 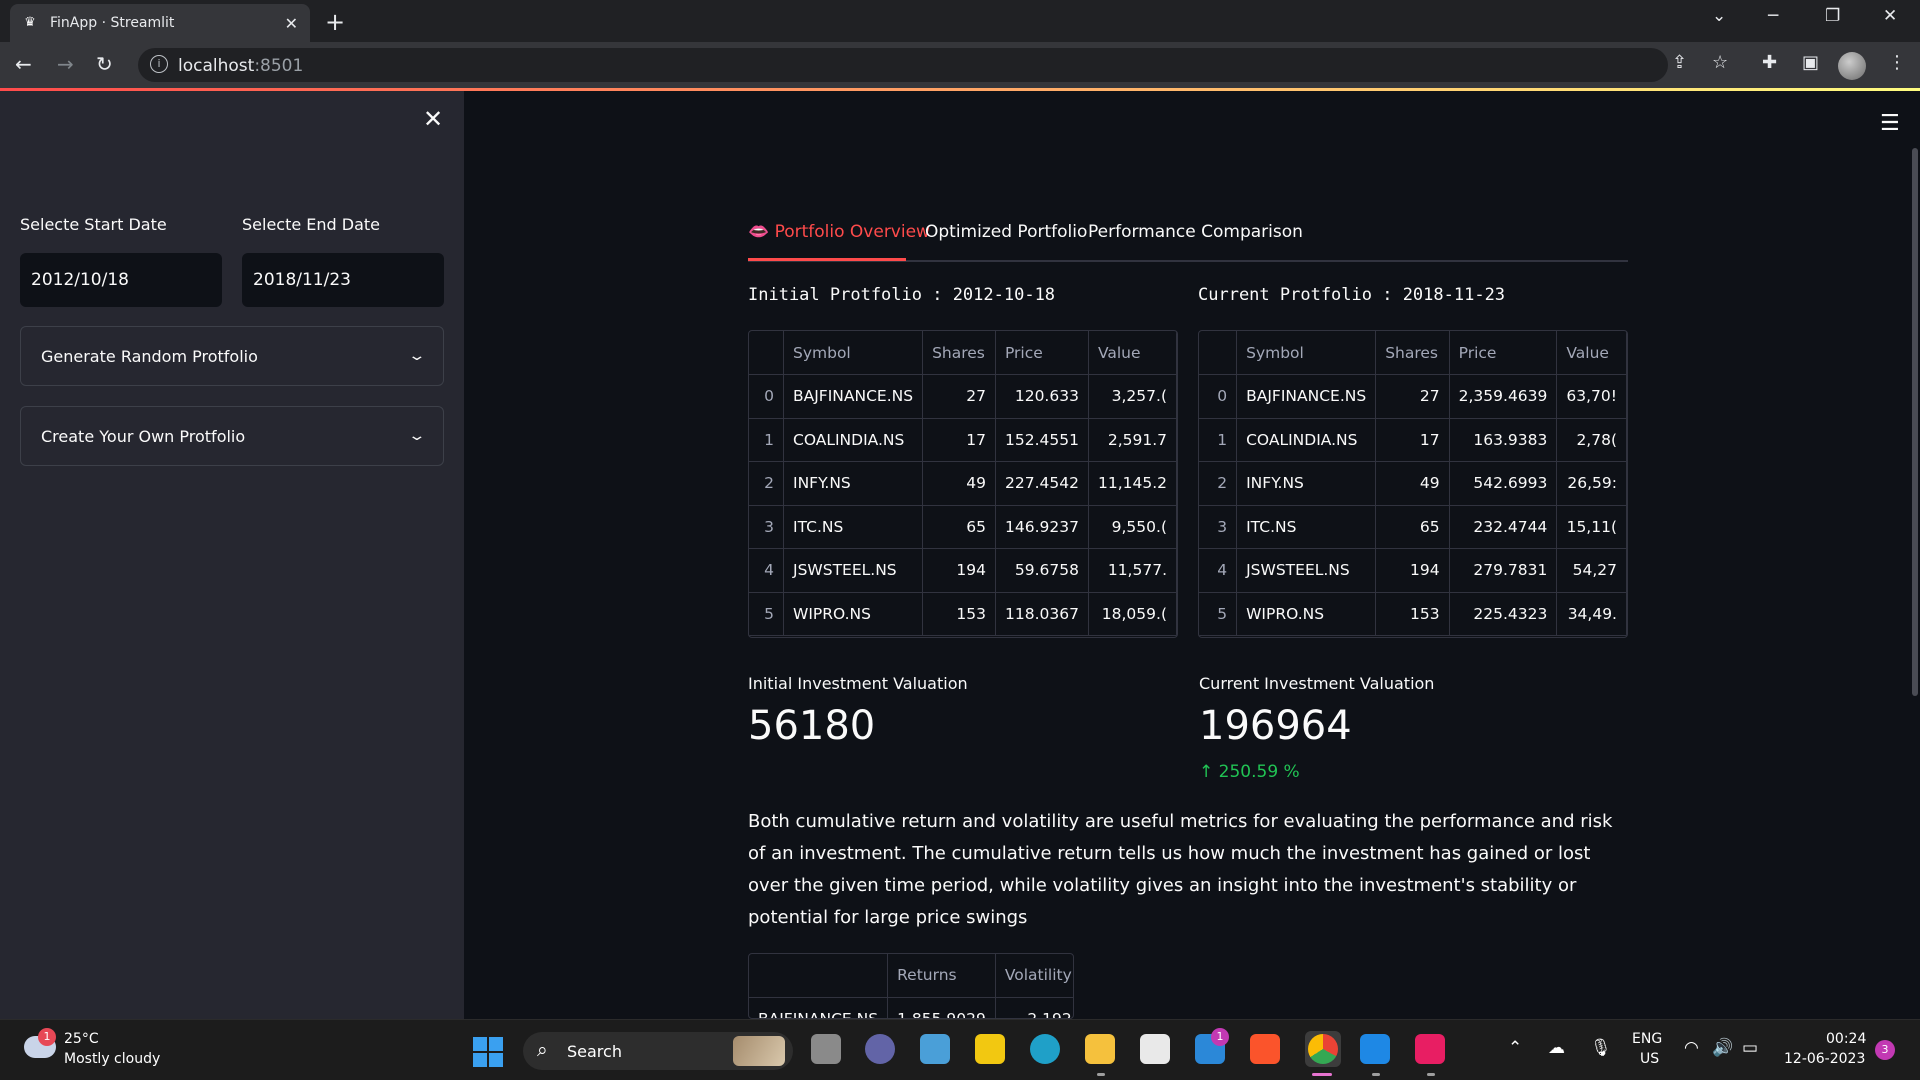 What do you see at coordinates (104, 64) in the screenshot?
I see `reload-button: ↻` at bounding box center [104, 64].